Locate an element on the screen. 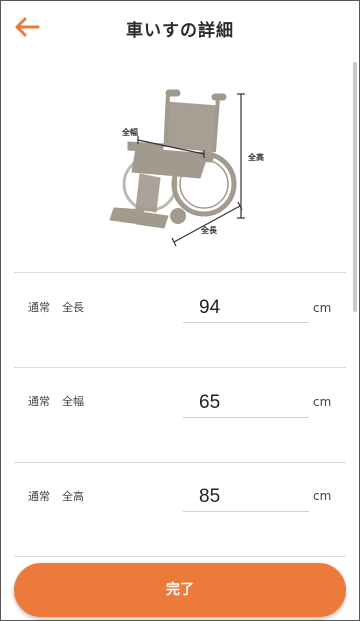 This screenshot has width=360, height=621. width-label: 全幅 is located at coordinates (130, 132).